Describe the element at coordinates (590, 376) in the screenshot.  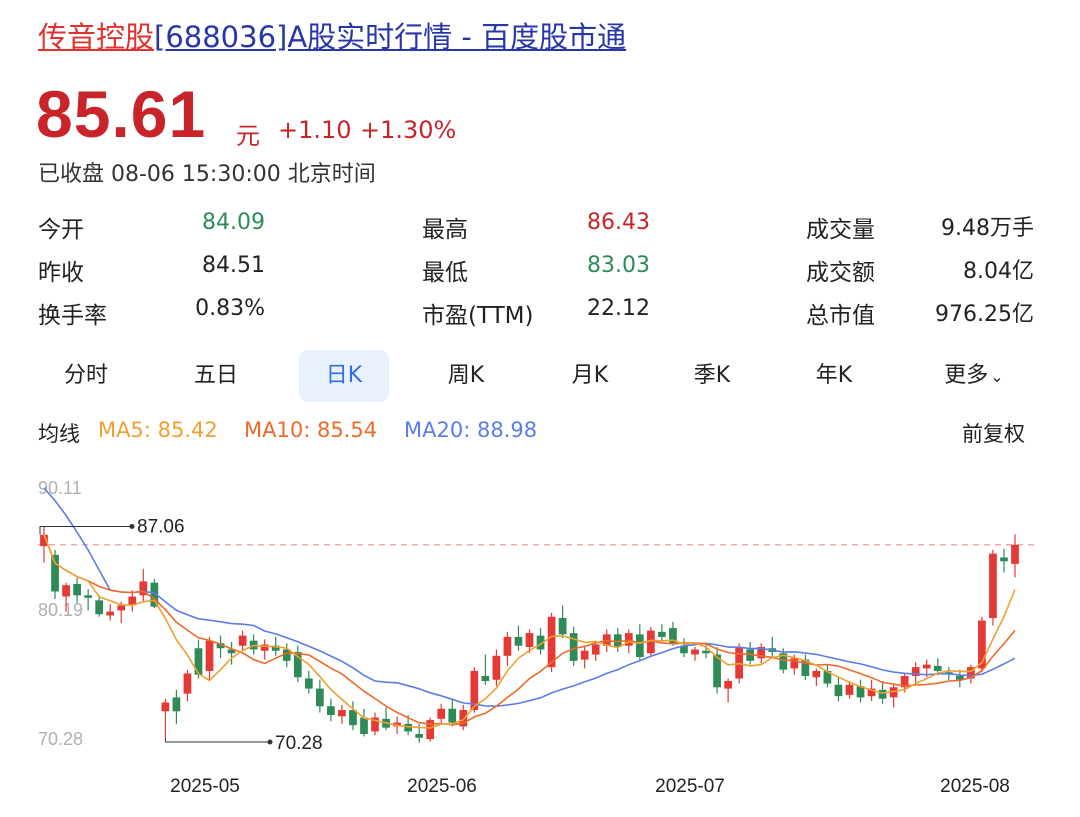
I see `tab-monthly-k: 月K` at that location.